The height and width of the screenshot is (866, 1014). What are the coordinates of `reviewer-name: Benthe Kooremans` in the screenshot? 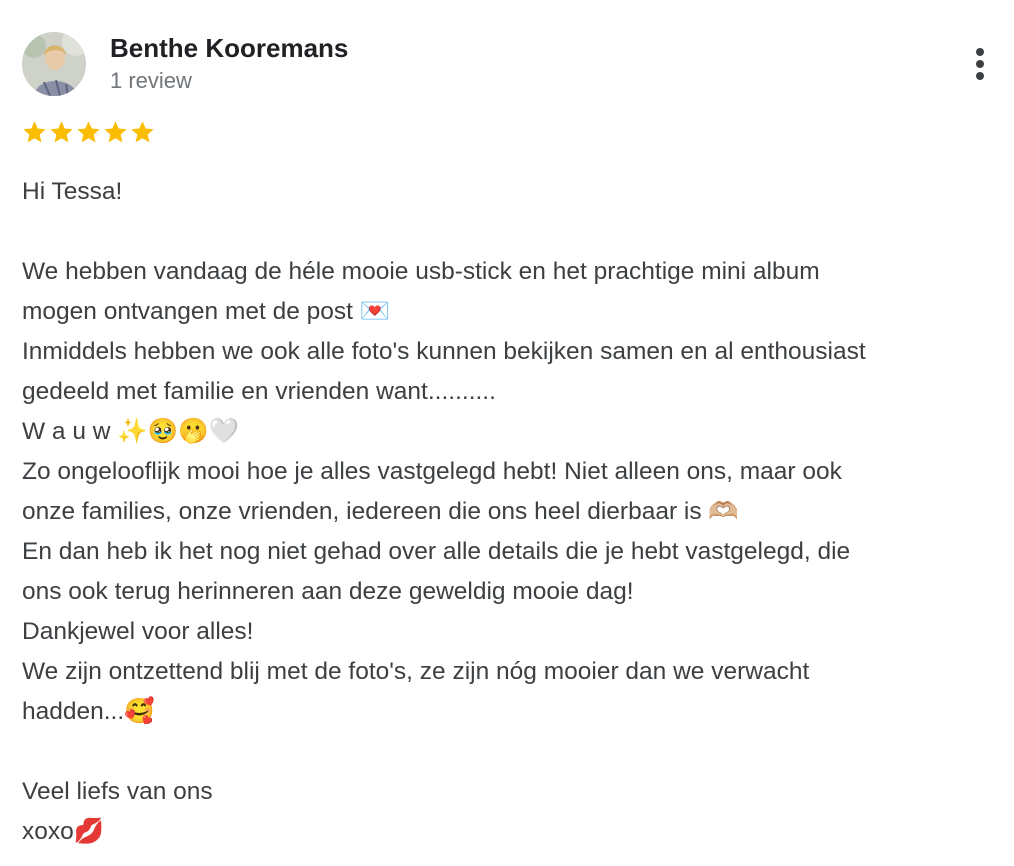 It's located at (229, 48).